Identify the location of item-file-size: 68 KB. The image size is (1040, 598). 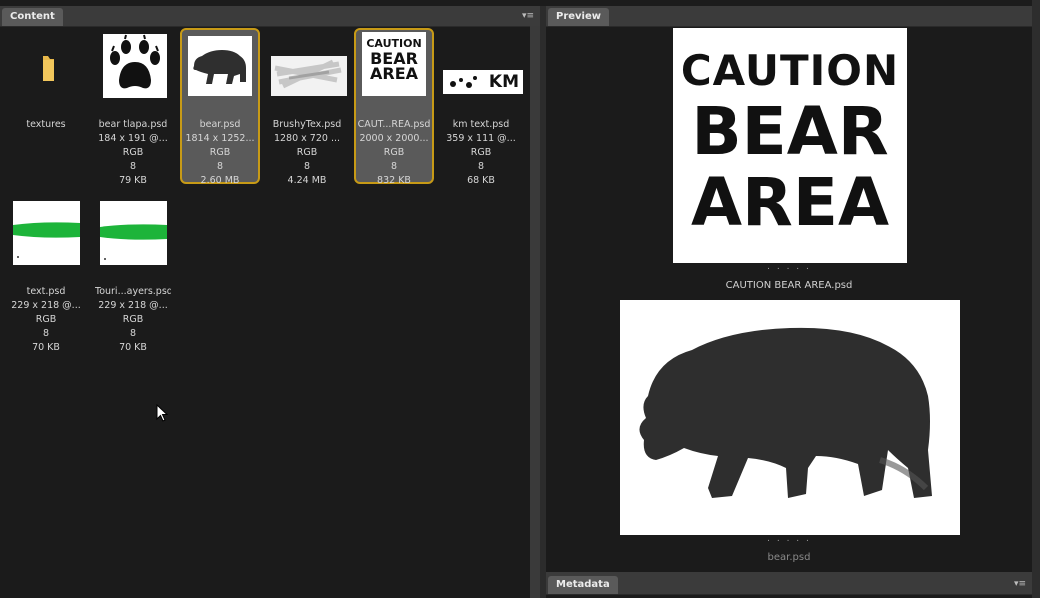
(481, 180).